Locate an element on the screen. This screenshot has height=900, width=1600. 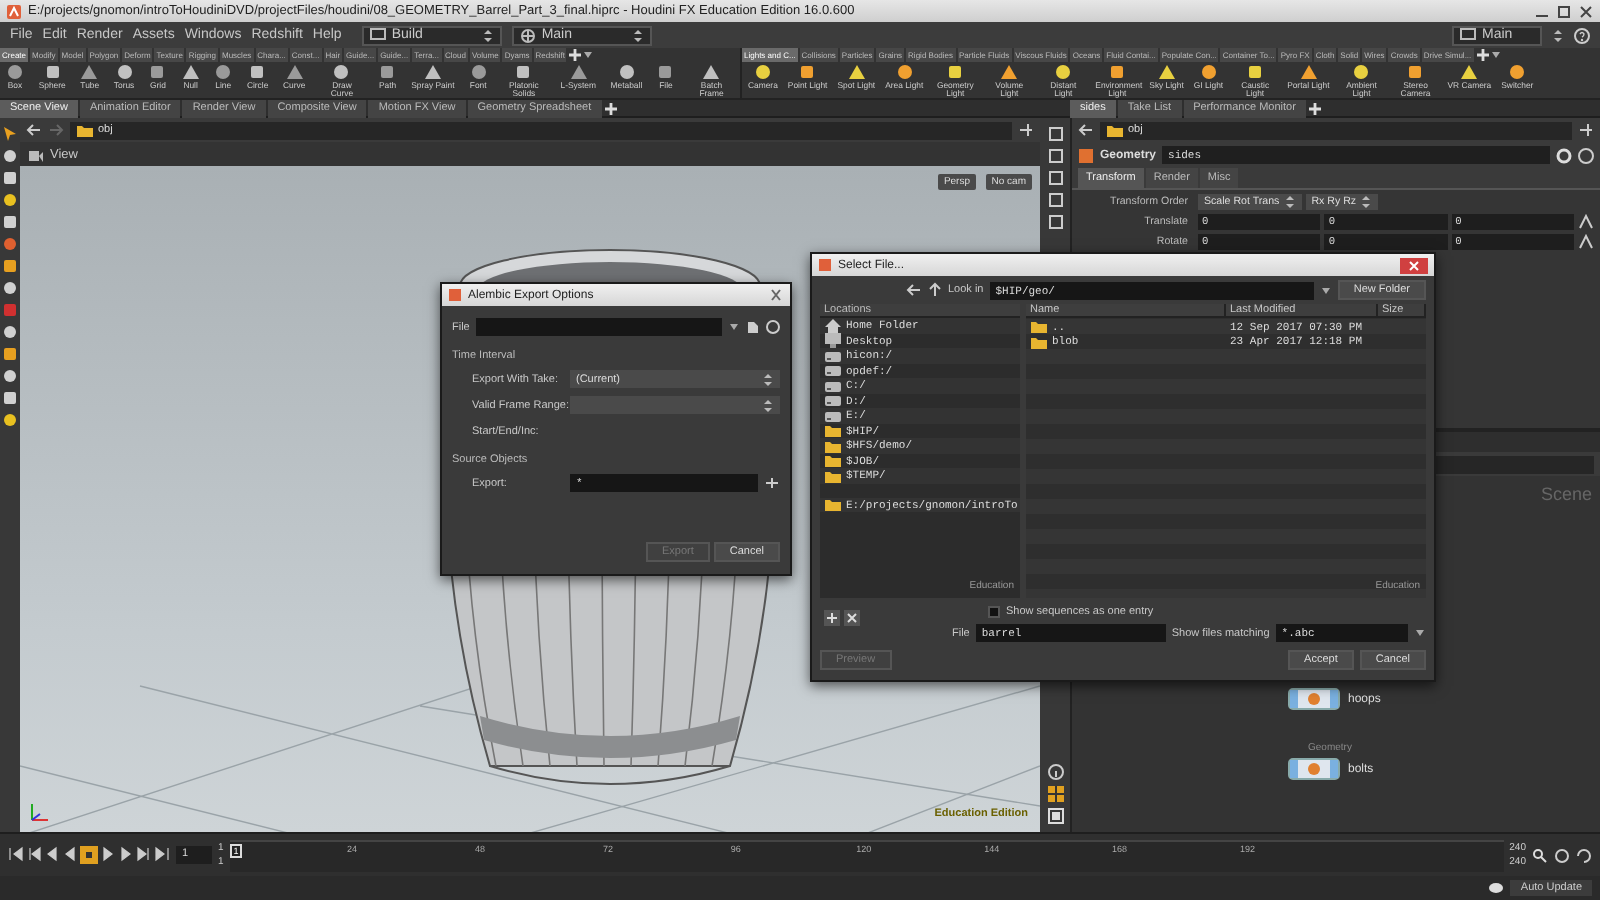
gear-icon is located at coordinates (1564, 155).